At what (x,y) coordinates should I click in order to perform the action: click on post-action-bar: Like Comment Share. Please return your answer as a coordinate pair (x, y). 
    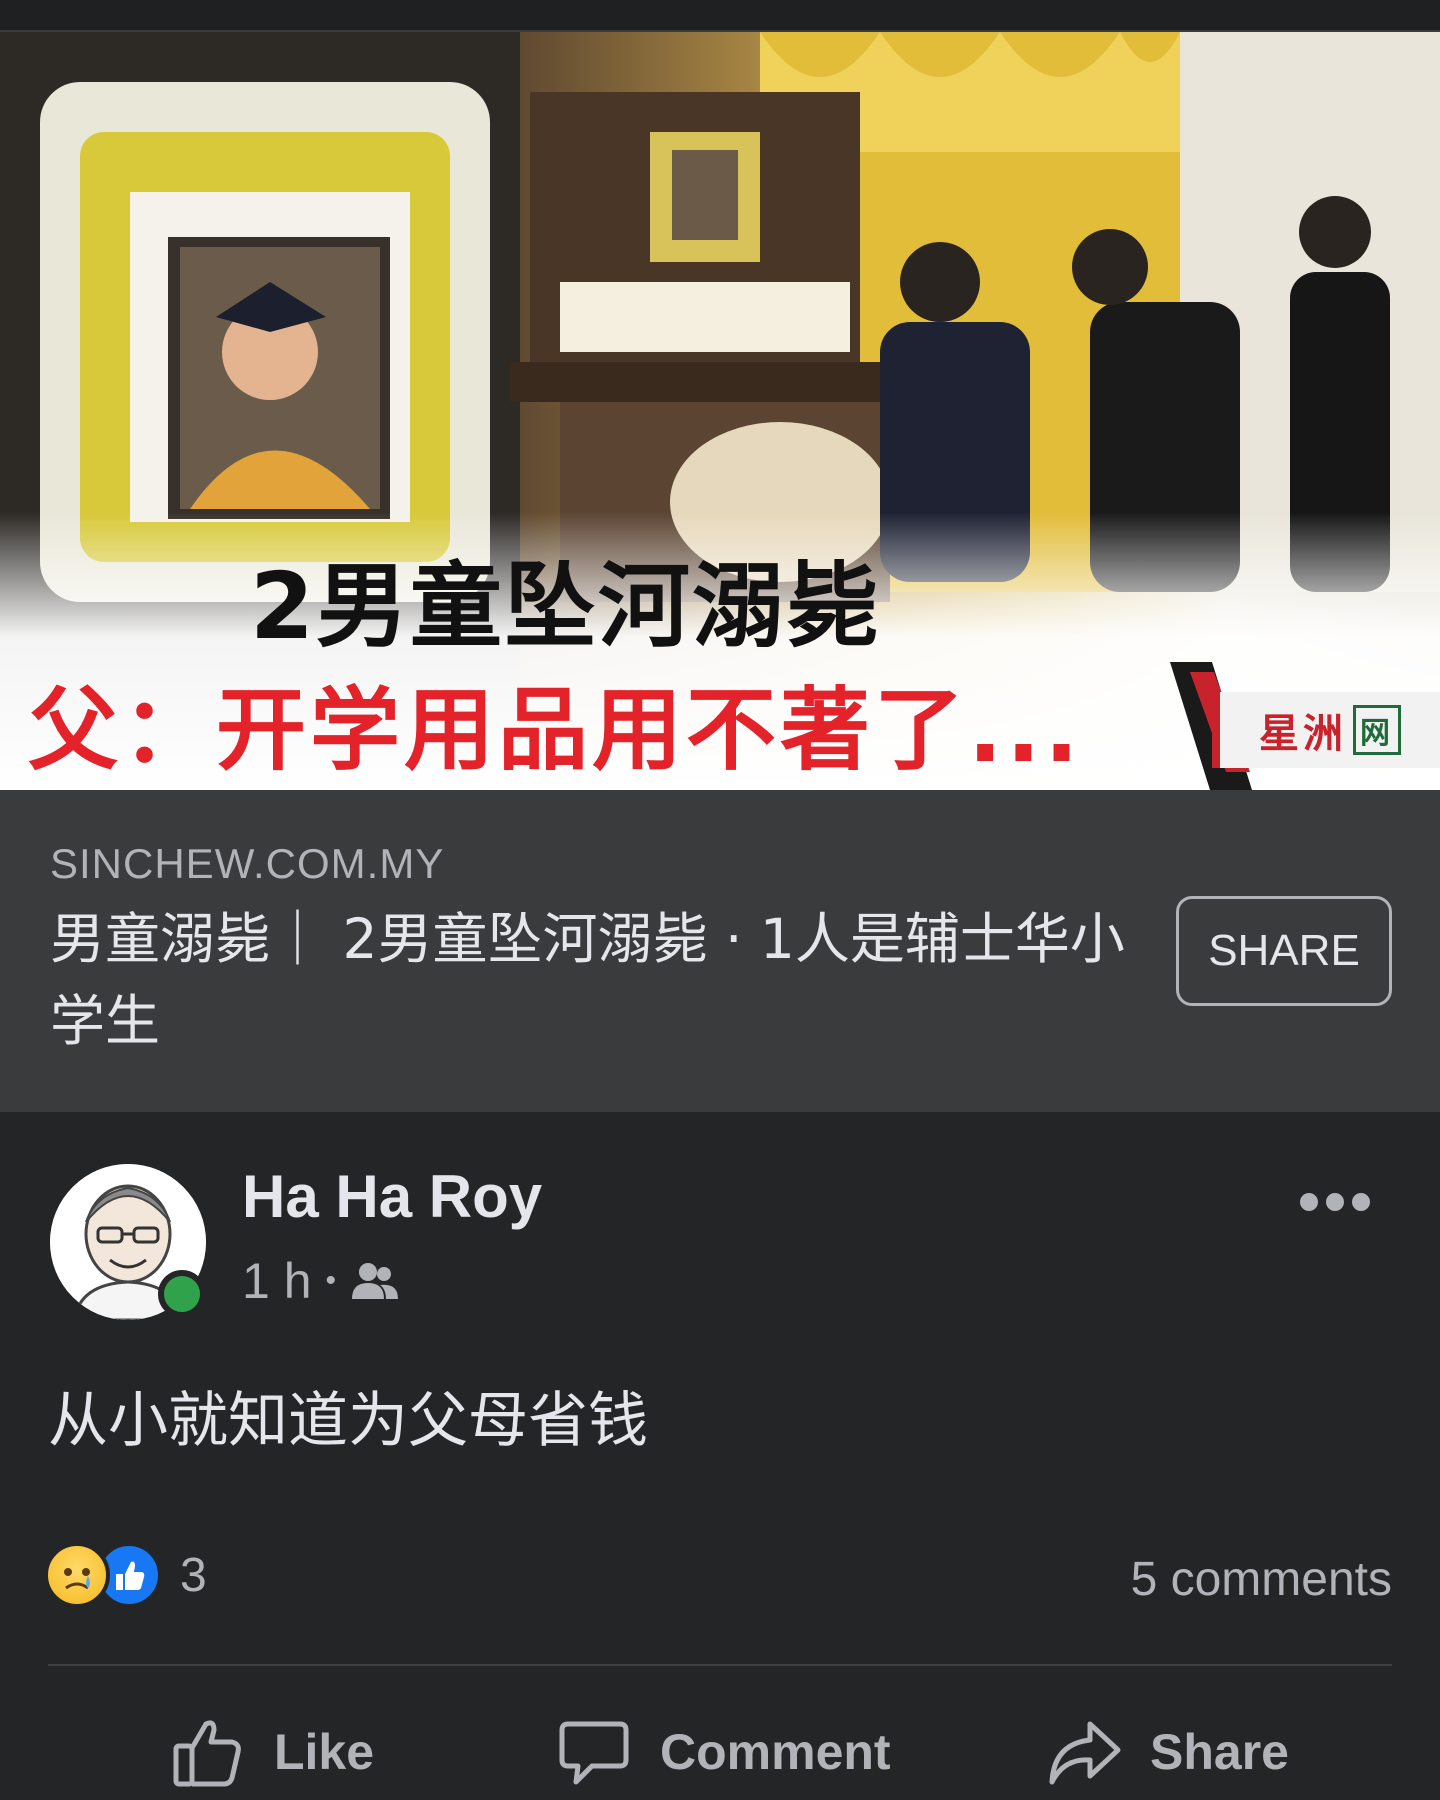
    Looking at the image, I should click on (720, 1752).